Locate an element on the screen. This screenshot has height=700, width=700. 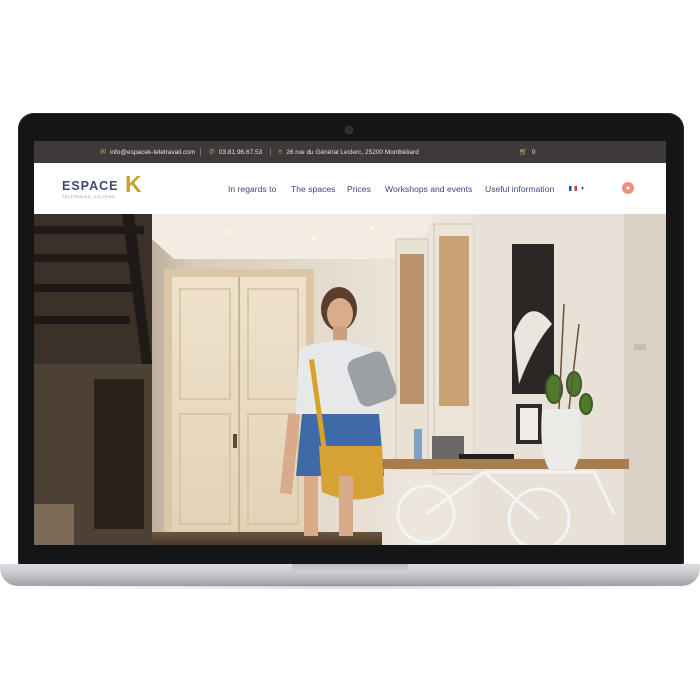
nav-item-prices: Prices is located at coordinates (359, 188).